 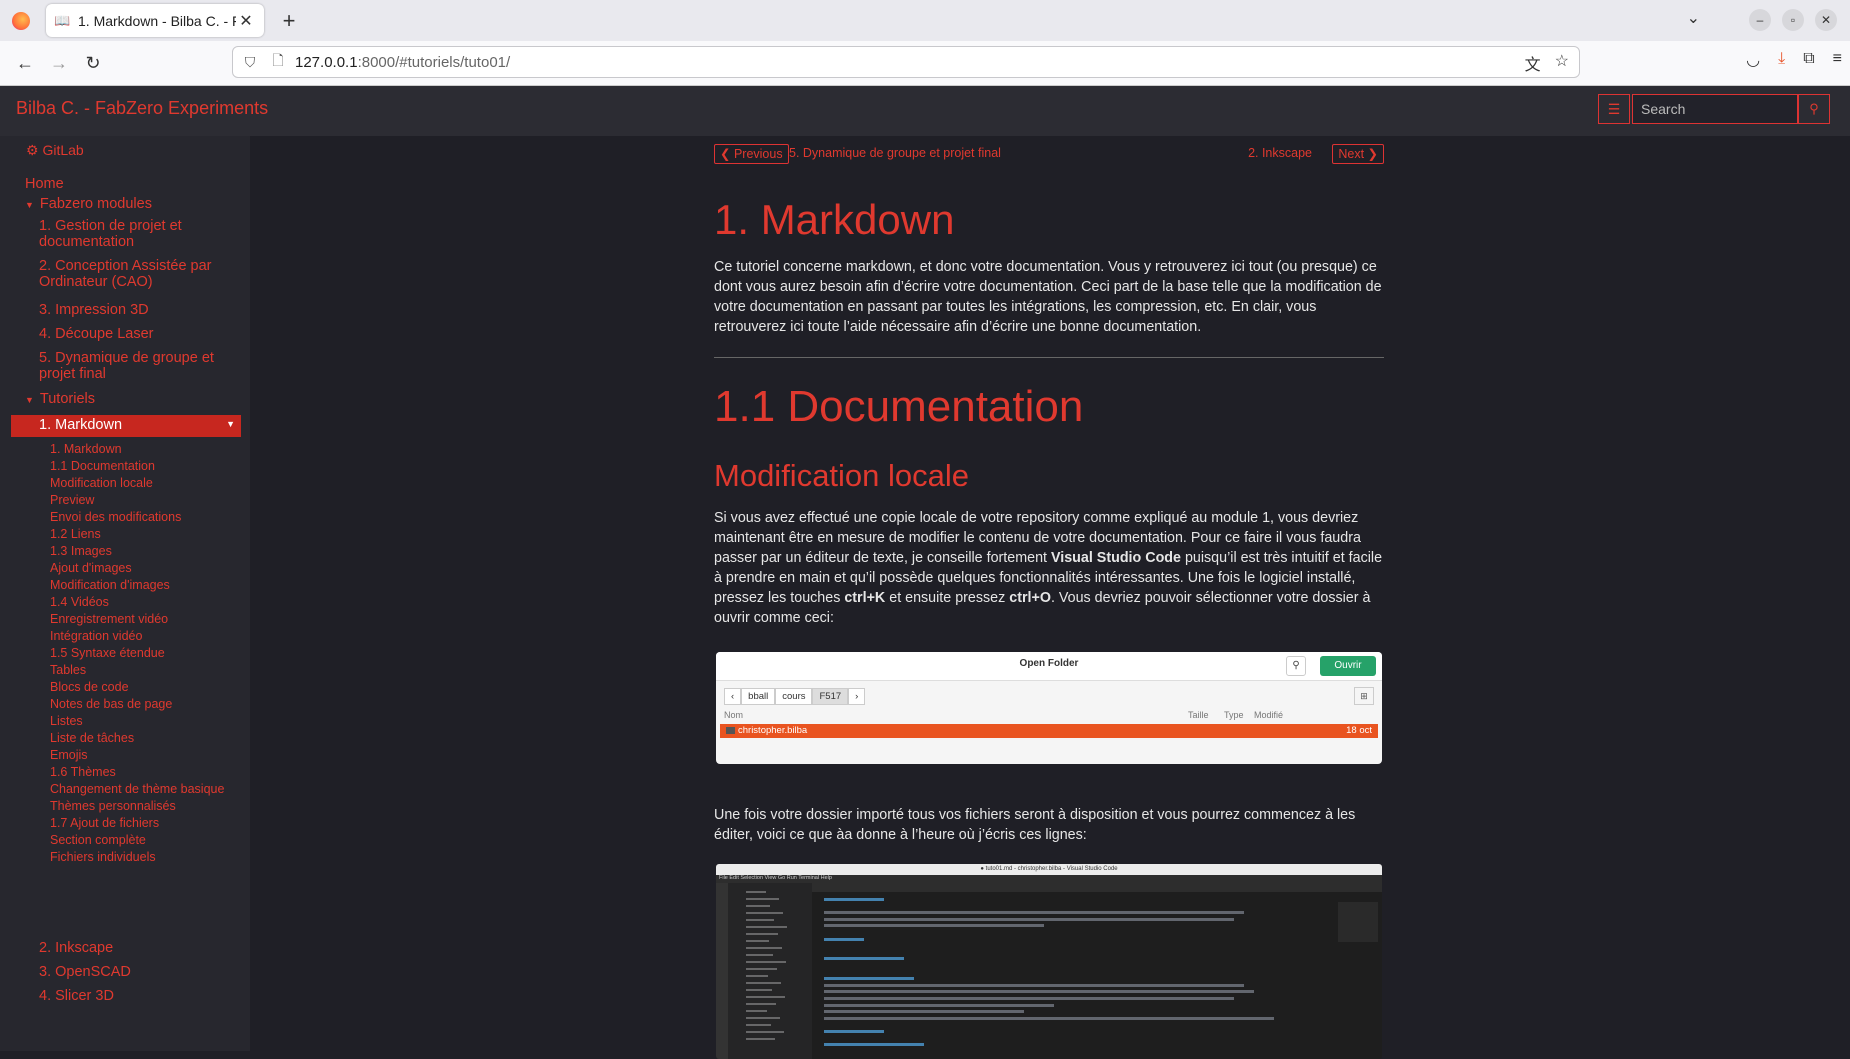 I want to click on sidebar-toc-item: Notes de bas de page, so click(x=111, y=704).